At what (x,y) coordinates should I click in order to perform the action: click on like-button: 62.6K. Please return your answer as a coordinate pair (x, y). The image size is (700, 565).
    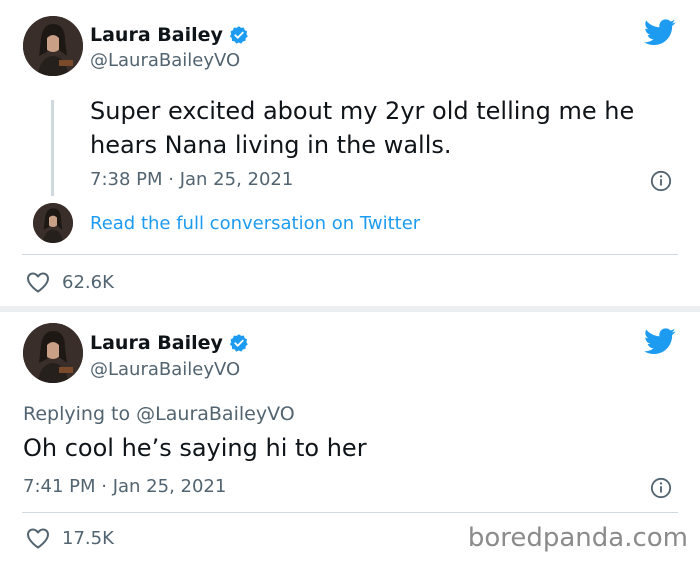
    Looking at the image, I should click on (70, 282).